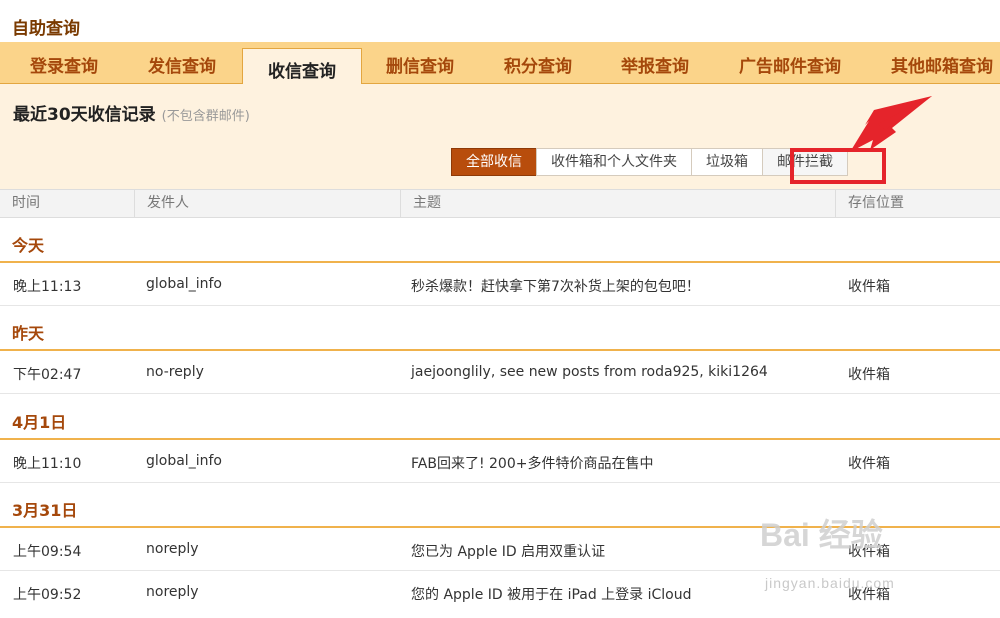  I want to click on date-group-label: 今天, so click(28, 245).